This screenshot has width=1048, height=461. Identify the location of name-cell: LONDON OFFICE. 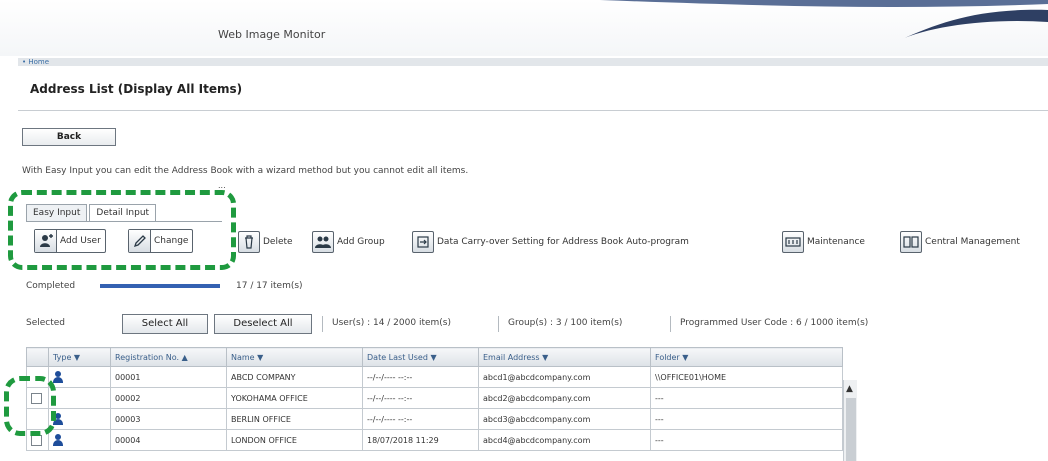
(294, 440).